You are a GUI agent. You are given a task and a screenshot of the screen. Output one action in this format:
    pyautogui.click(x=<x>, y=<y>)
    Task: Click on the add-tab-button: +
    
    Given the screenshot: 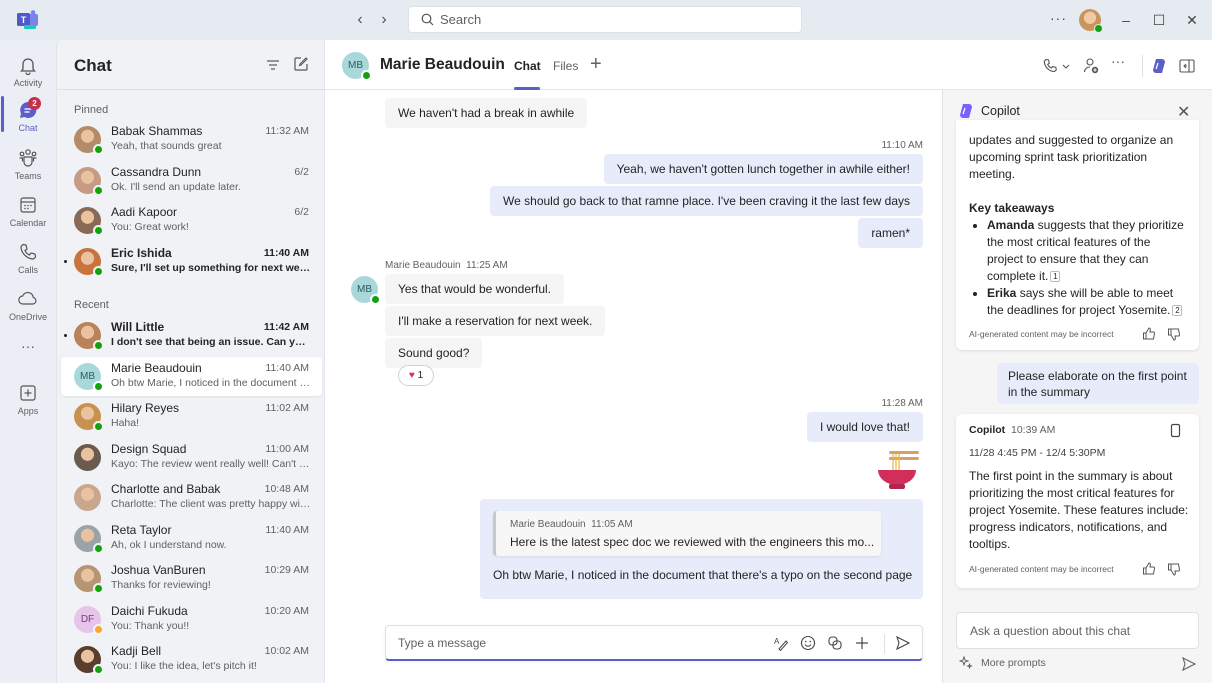 What is the action you would take?
    pyautogui.click(x=596, y=64)
    